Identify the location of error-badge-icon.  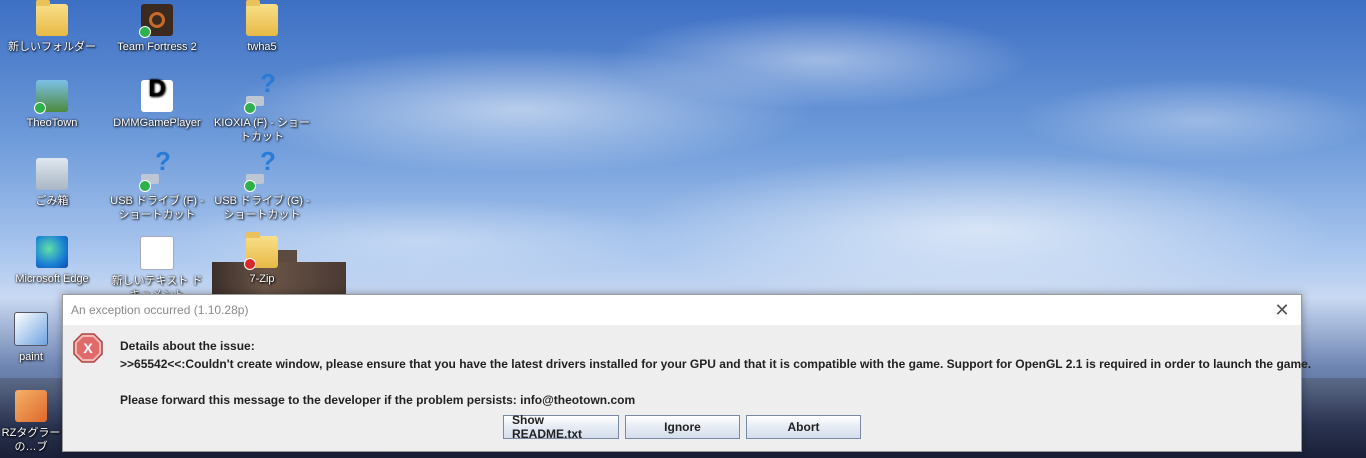
(250, 264).